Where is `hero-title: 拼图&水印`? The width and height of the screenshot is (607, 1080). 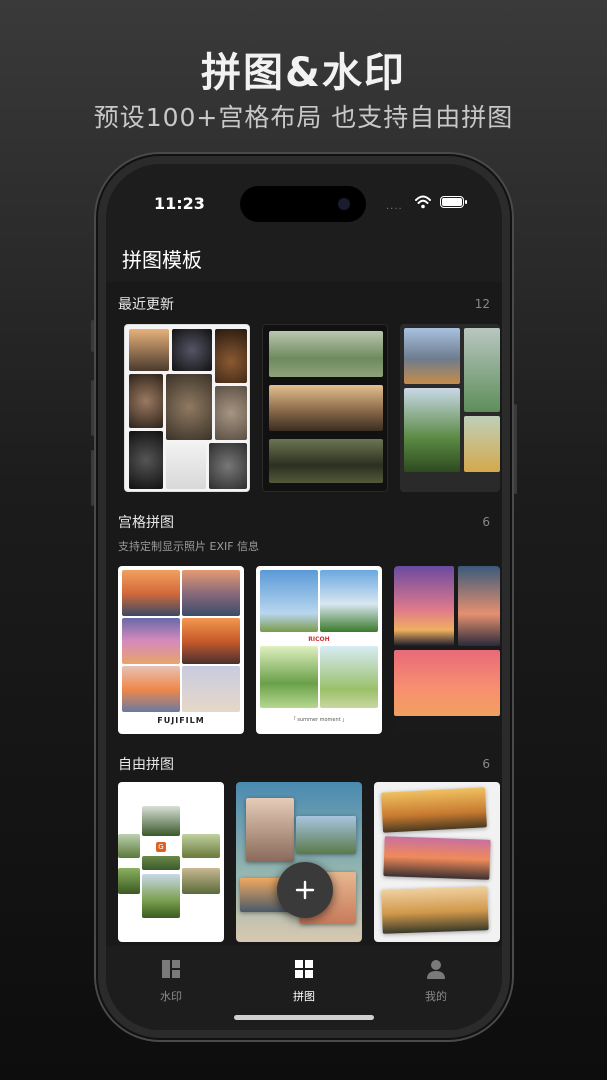 hero-title: 拼图&水印 is located at coordinates (303, 73).